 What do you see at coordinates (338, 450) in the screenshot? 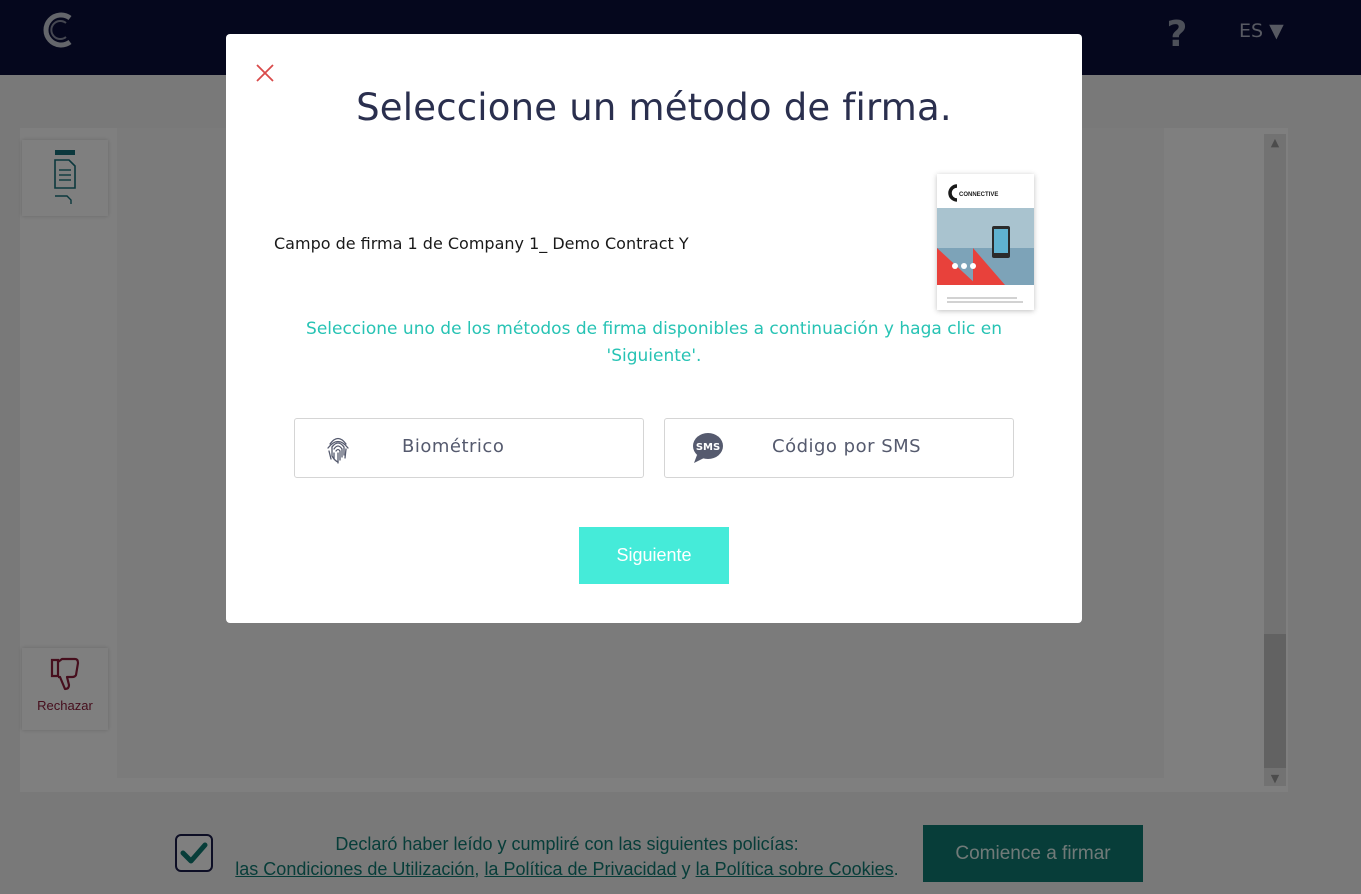
I see `fingerprint-icon` at bounding box center [338, 450].